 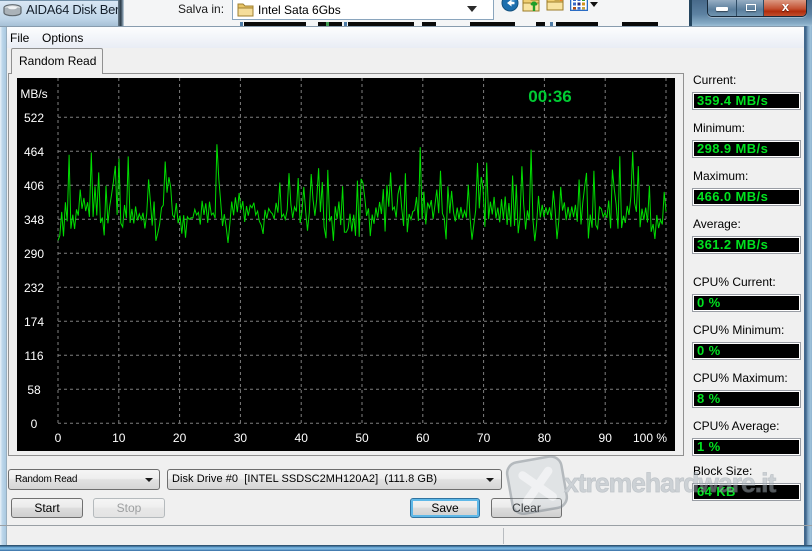 I want to click on svg-text: 90, so click(x=606, y=438).